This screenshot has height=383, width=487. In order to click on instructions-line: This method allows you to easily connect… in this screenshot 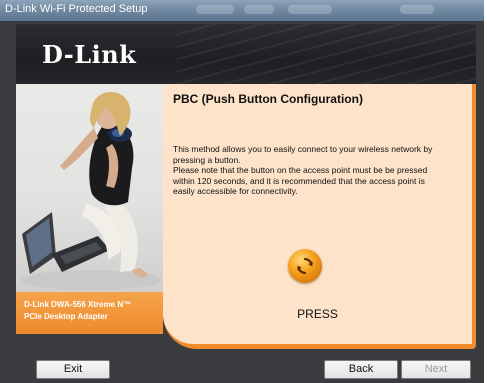, I will do `click(303, 149)`.